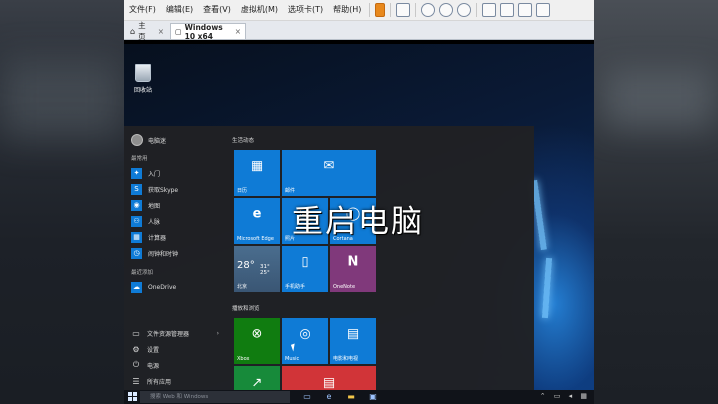 Image resolution: width=718 pixels, height=404 pixels. Describe the element at coordinates (489, 10) in the screenshot. I see `sidebar-toggle-icon` at that location.